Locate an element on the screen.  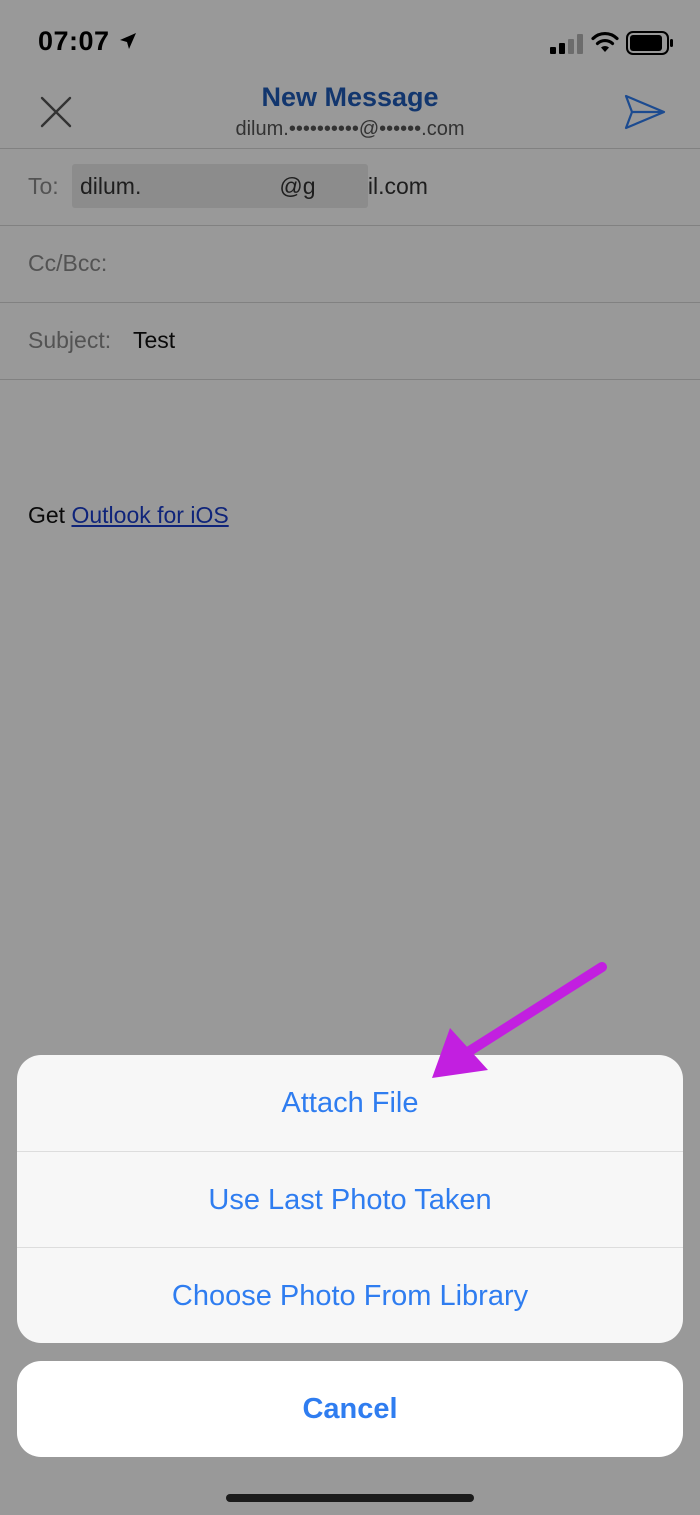
use-last-photo-button: Use Last Photo Taken is located at coordinates (350, 1199).